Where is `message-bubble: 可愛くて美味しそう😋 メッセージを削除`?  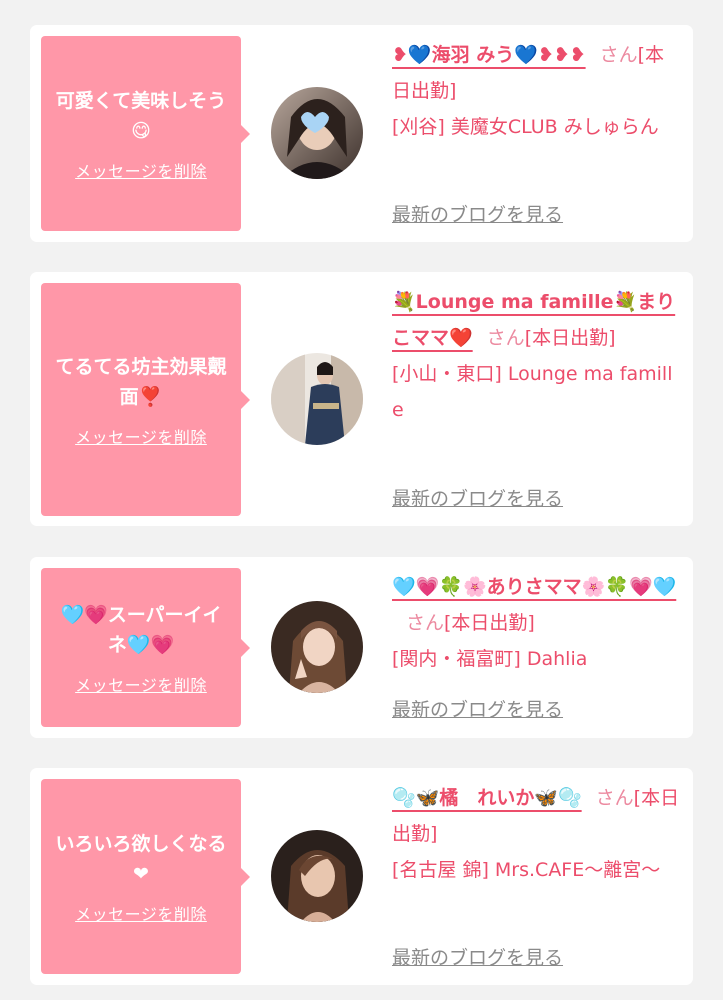 message-bubble: 可愛くて美味しそう😋 メッセージを削除 is located at coordinates (145, 133).